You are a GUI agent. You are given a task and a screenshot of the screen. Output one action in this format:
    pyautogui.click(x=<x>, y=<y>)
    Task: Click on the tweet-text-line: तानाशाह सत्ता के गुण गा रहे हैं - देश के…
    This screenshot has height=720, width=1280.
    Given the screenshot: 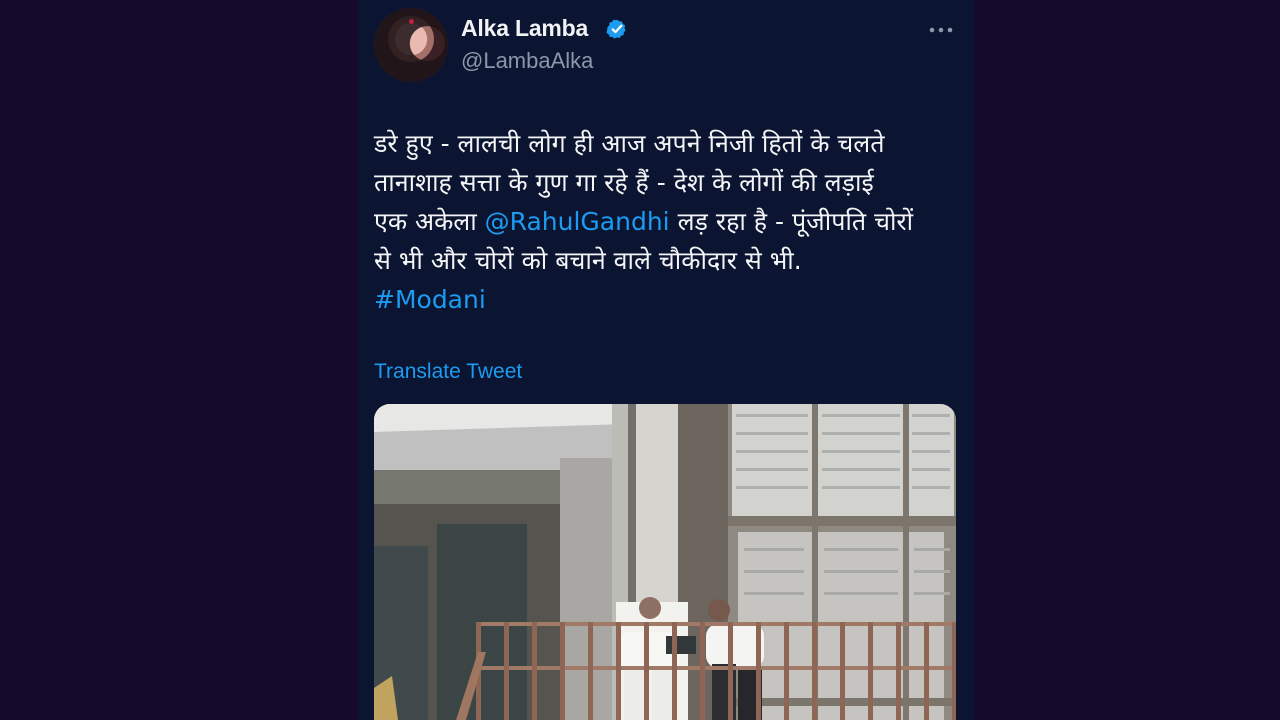 What is the action you would take?
    pyautogui.click(x=624, y=182)
    